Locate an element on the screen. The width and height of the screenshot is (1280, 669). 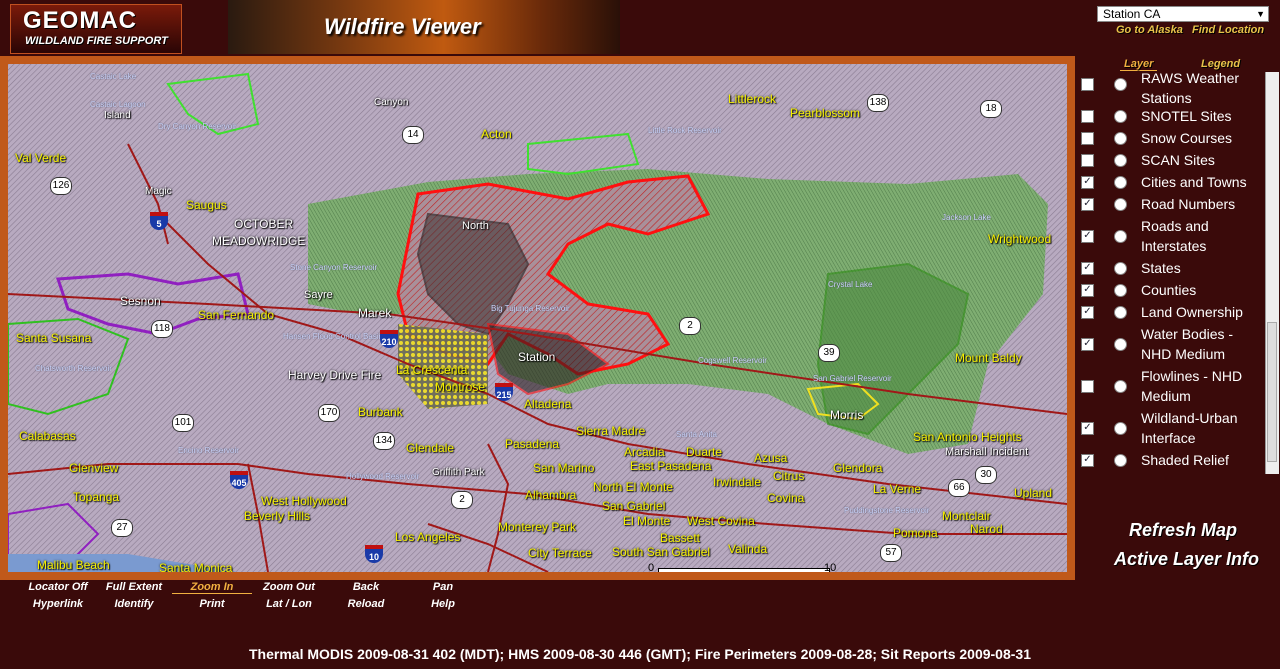
route-shield: 118 is located at coordinates (162, 329).